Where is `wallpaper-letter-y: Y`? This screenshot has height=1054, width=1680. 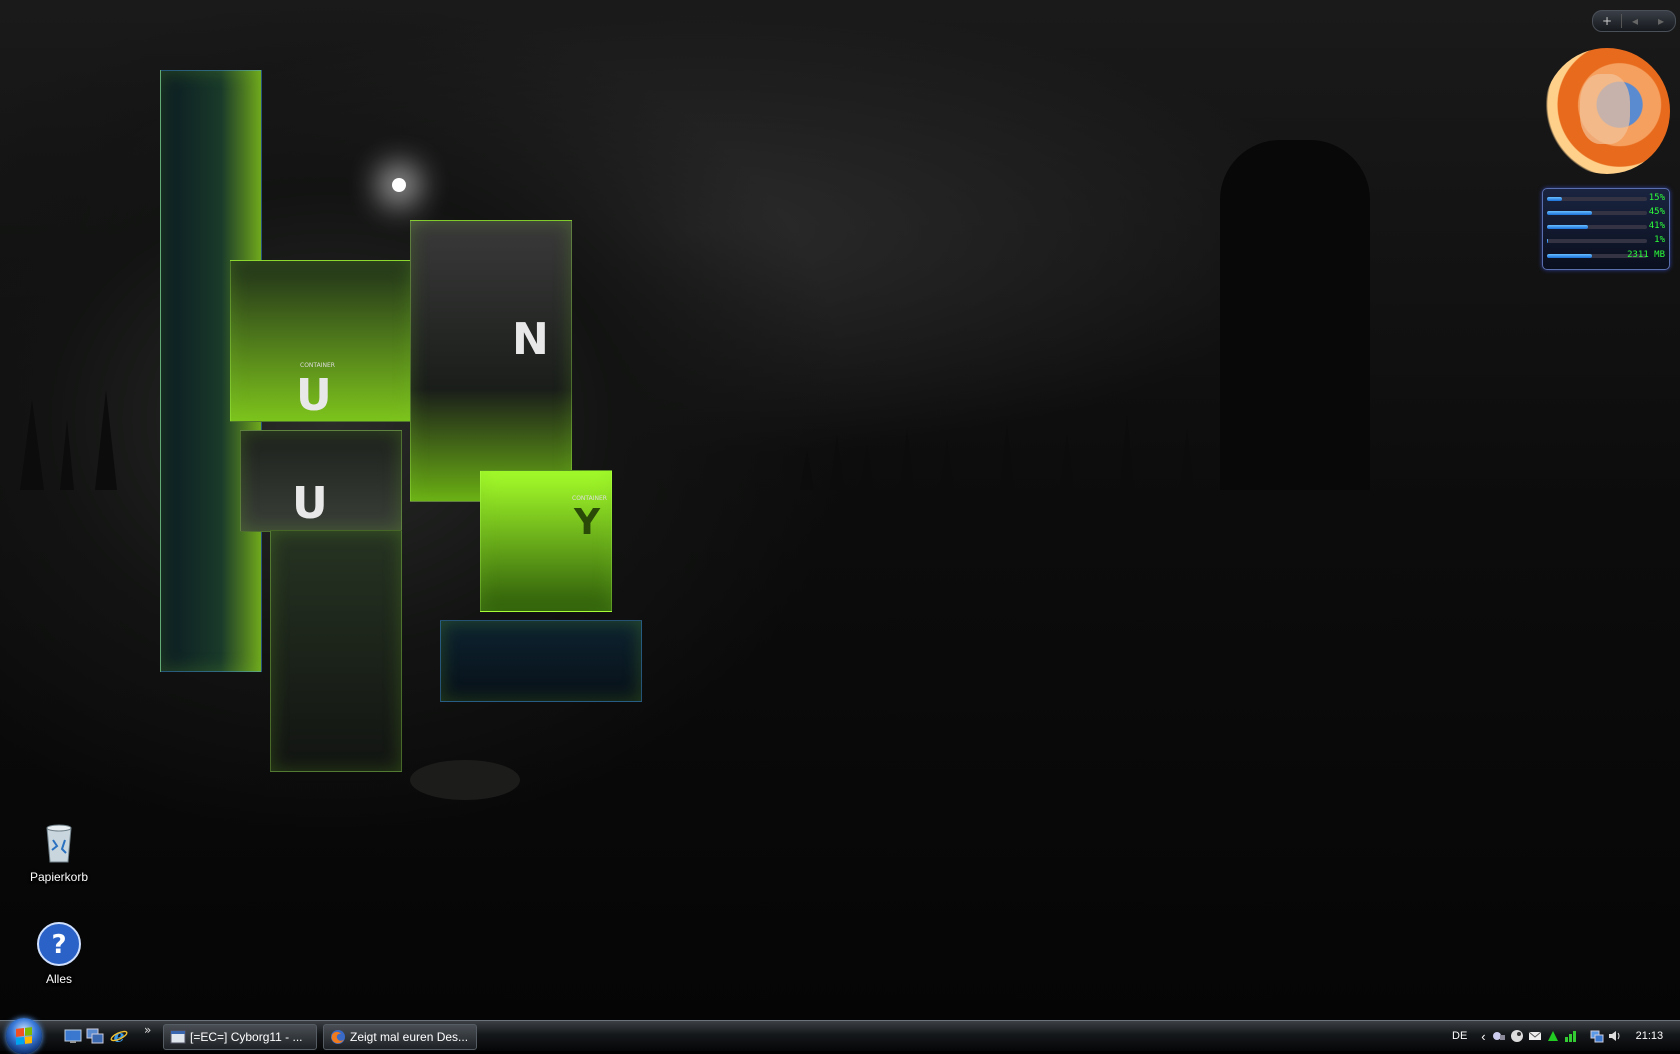 wallpaper-letter-y: Y is located at coordinates (587, 522).